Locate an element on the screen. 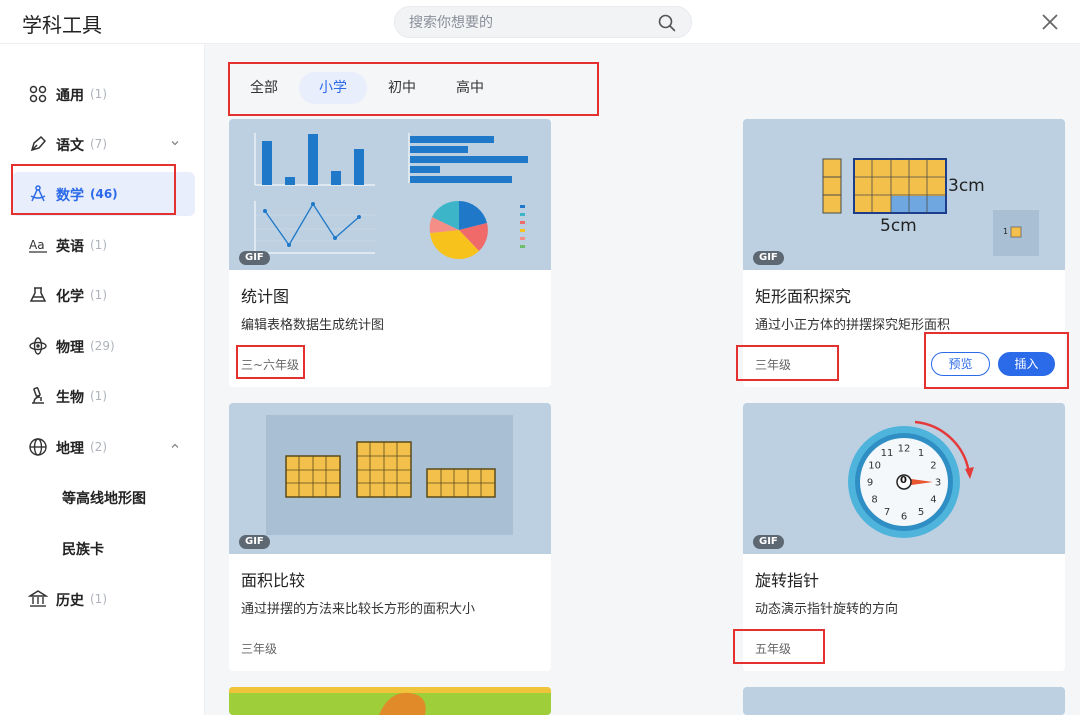 Image resolution: width=1080 pixels, height=715 pixels. sidebar-item-count: (29) is located at coordinates (102, 346).